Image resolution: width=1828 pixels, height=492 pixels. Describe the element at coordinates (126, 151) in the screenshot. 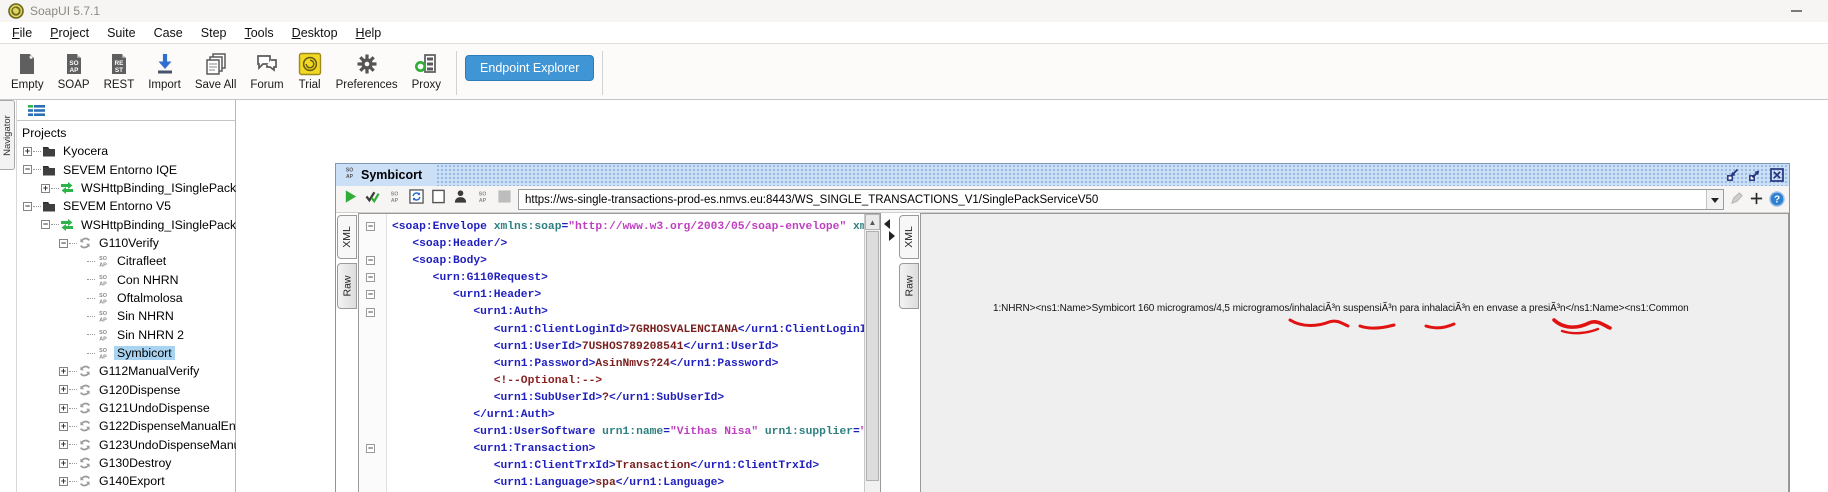

I see `tree-item: + Kyocera` at that location.